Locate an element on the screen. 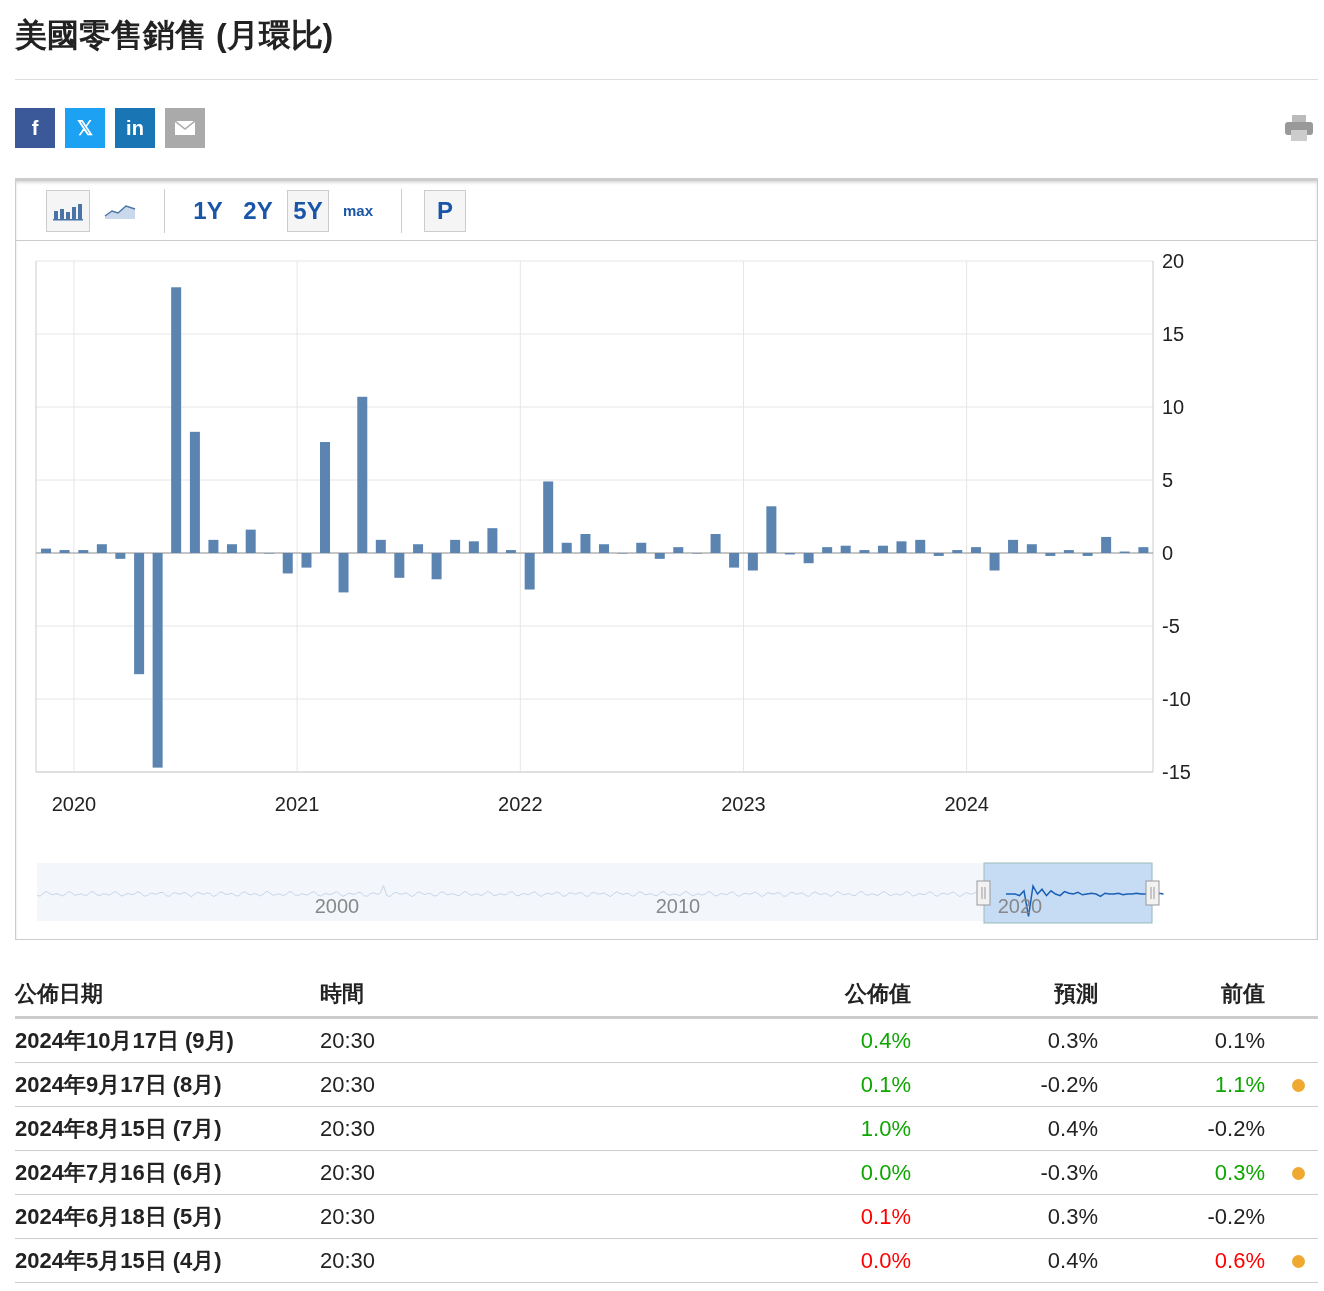  page-title: 美國零售銷售 (月環比) is located at coordinates (175, 35).